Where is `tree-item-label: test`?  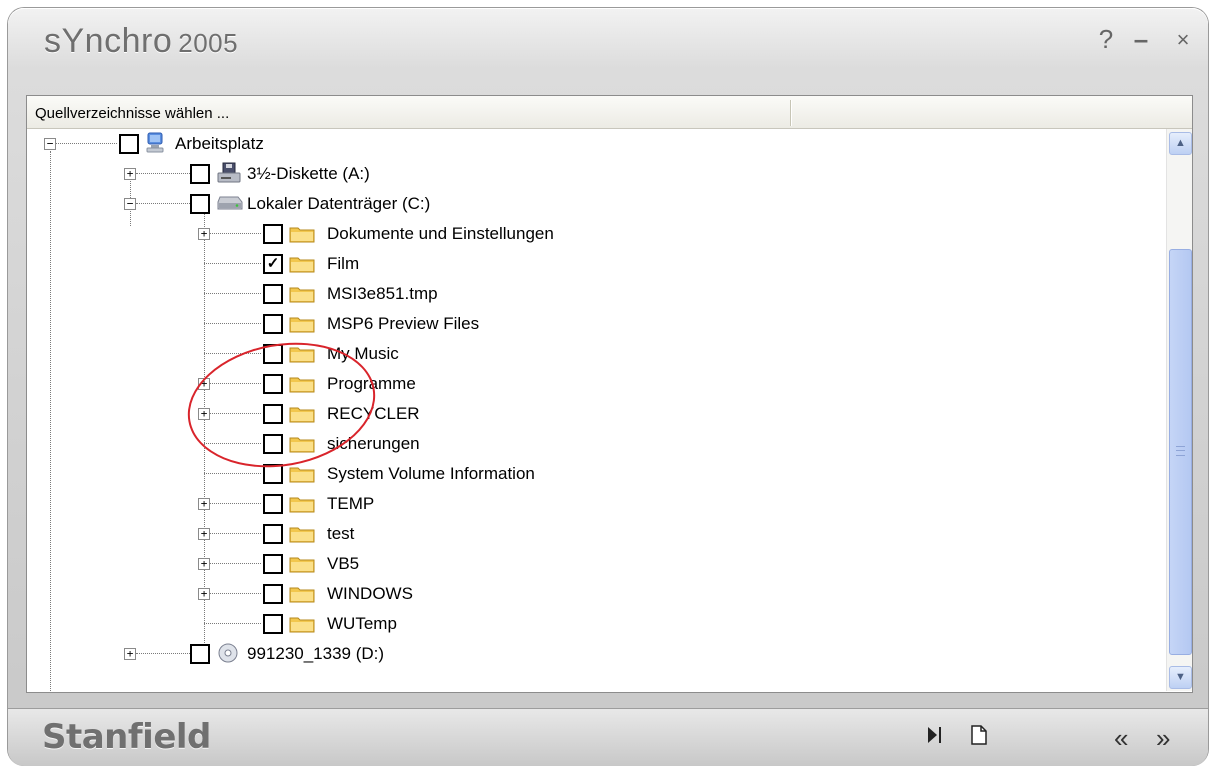 tree-item-label: test is located at coordinates (341, 533).